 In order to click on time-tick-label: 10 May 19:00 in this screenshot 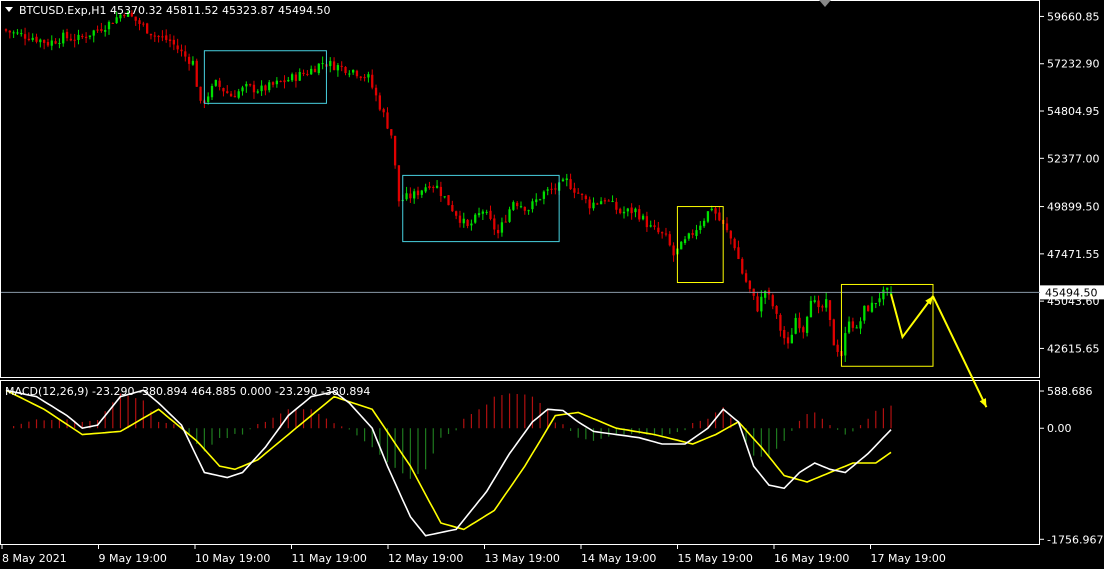, I will do `click(232, 558)`.